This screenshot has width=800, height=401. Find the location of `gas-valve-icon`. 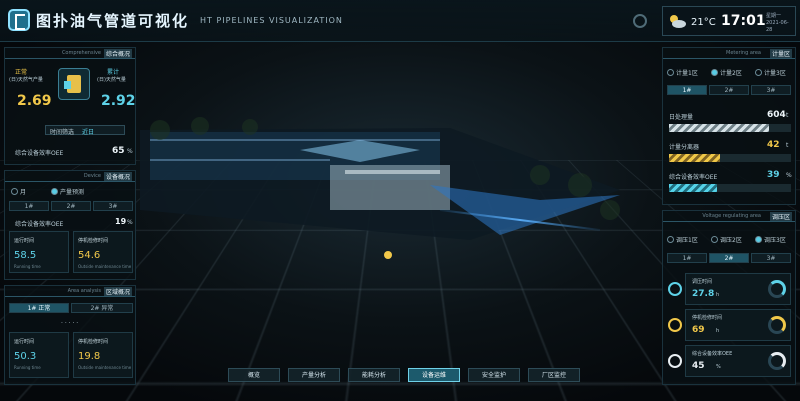

gas-valve-icon is located at coordinates (74, 84).